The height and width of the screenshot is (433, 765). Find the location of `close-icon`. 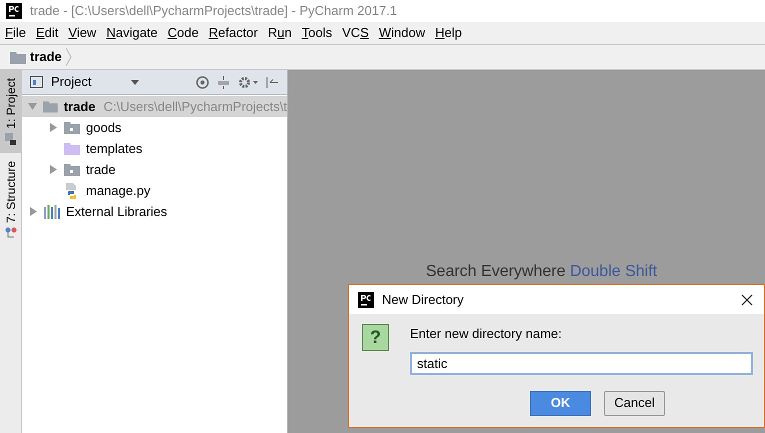

close-icon is located at coordinates (747, 300).